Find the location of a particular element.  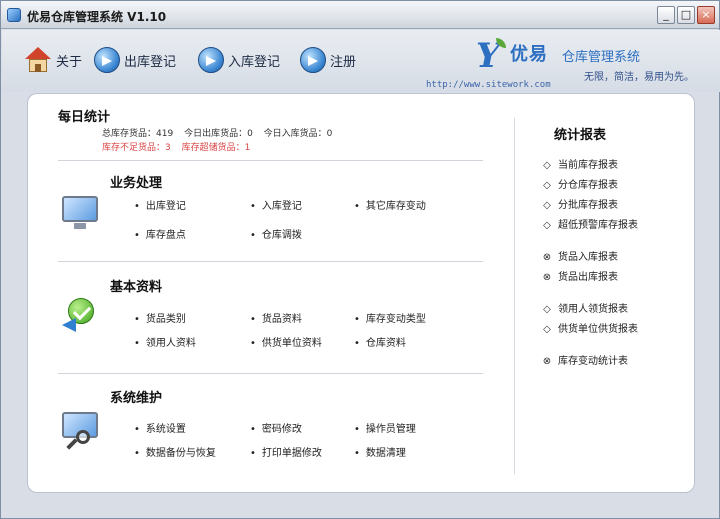

app-icon is located at coordinates (14, 15).